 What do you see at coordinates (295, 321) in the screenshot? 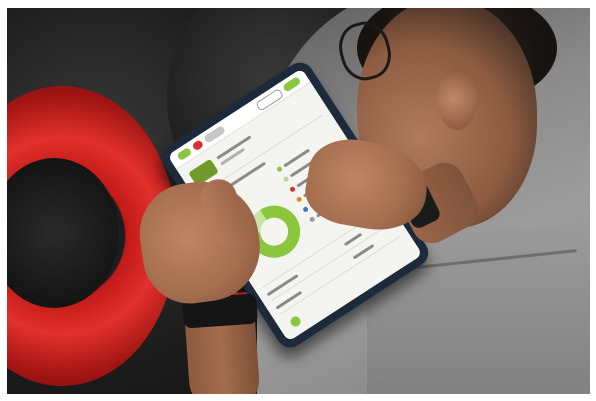
I see `floating-action-button` at bounding box center [295, 321].